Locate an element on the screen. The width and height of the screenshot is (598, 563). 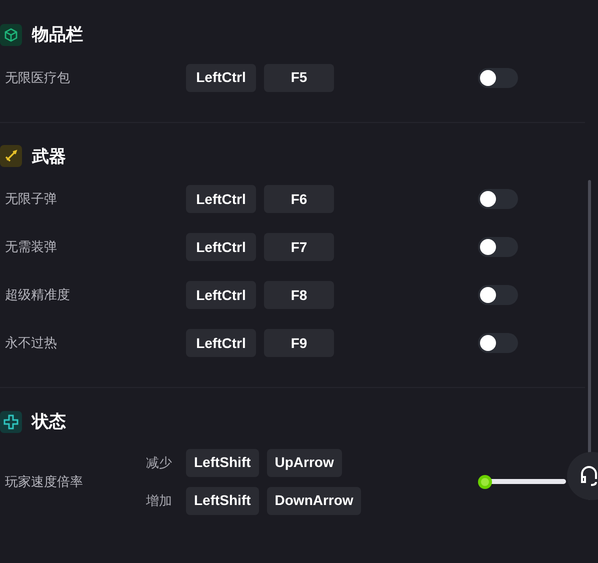
section-title: 状态 is located at coordinates (49, 422).